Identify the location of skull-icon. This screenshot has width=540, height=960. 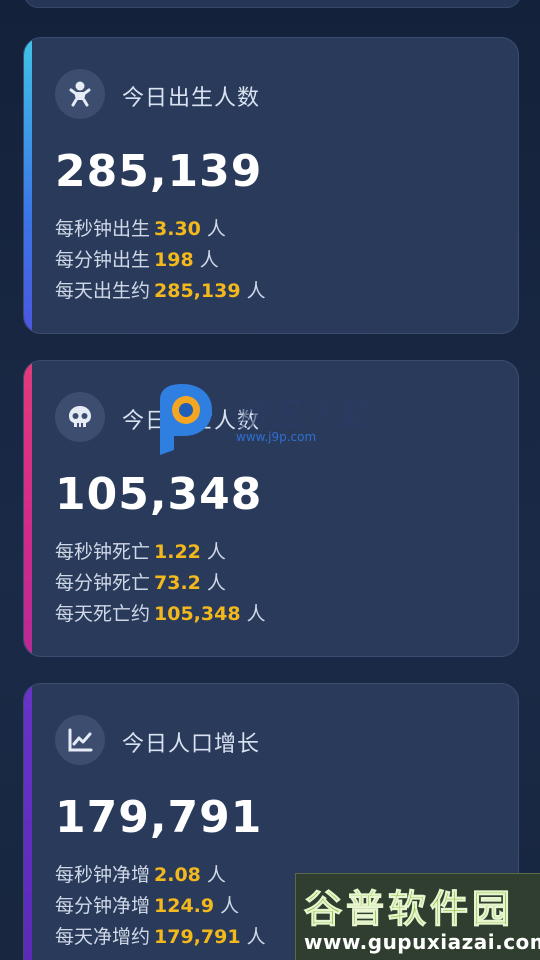
(80, 417).